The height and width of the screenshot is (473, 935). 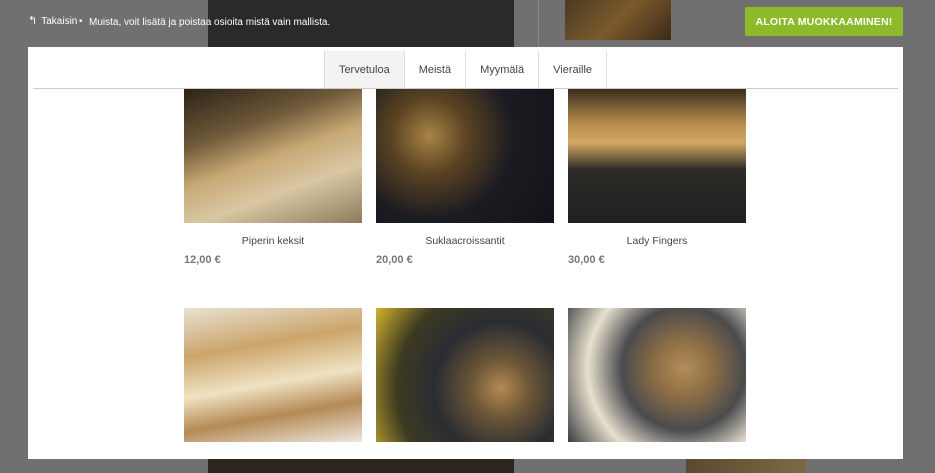 I want to click on background-image, so click(x=746, y=466).